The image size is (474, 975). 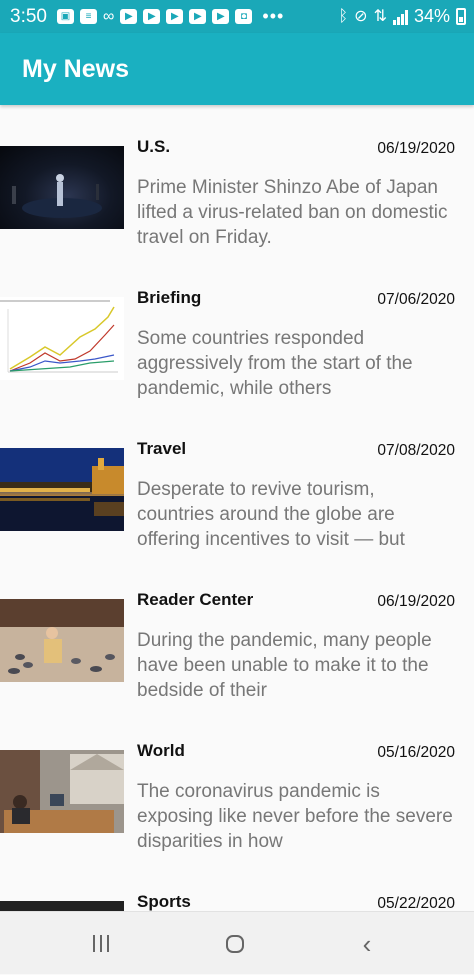 I want to click on recents-icon, so click(x=101, y=943).